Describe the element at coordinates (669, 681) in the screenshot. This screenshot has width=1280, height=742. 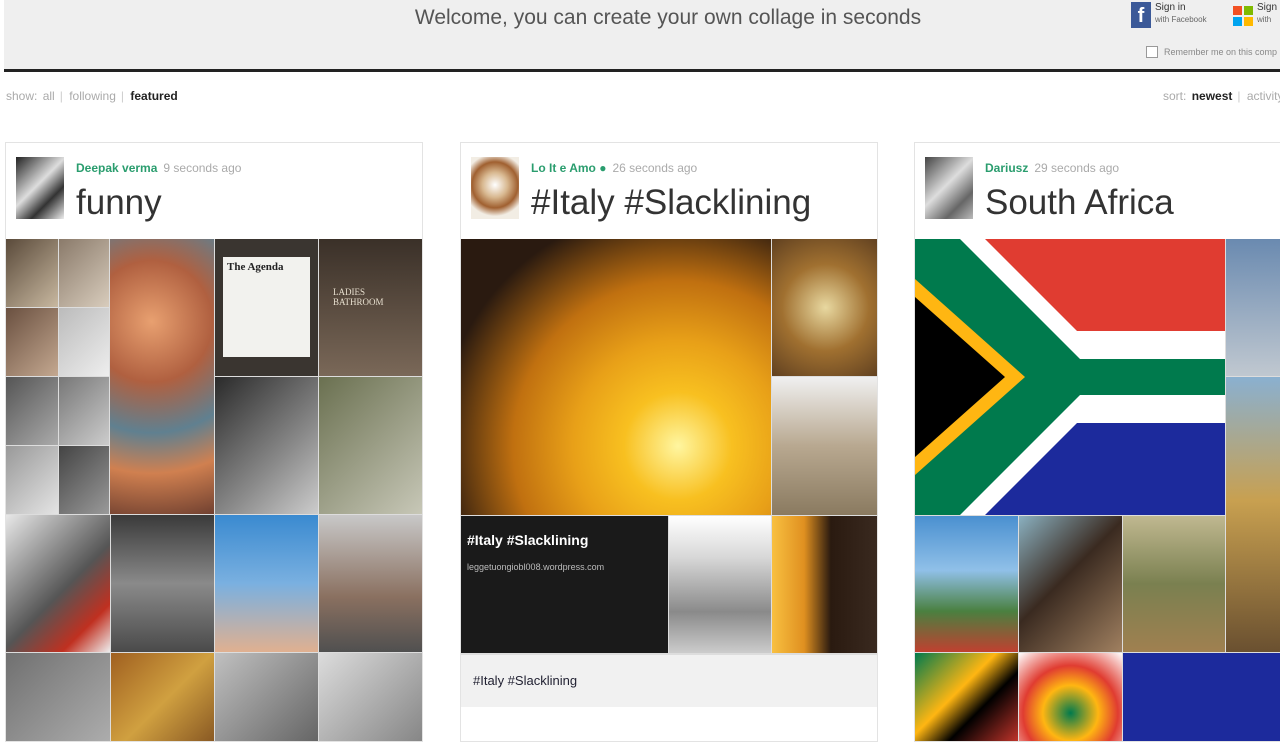
I see `hashtag-bar: #Italy #Slacklining` at that location.